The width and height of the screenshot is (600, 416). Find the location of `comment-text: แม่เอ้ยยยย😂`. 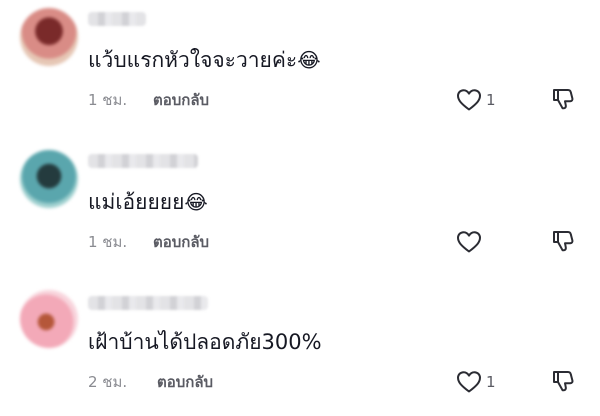

comment-text: แม่เอ้ยยยย😂 is located at coordinates (148, 202).